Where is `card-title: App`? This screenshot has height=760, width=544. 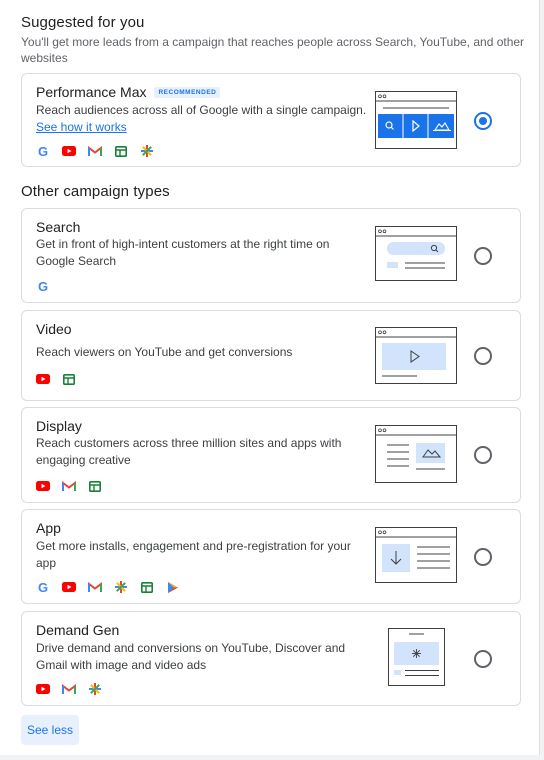 card-title: App is located at coordinates (48, 528).